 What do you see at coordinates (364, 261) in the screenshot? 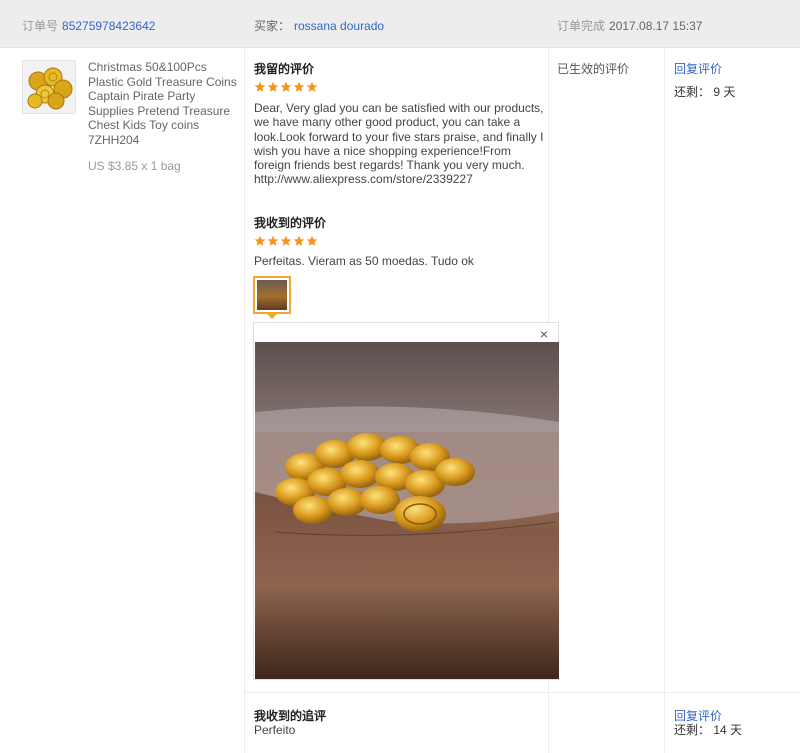
I see `received-review-text: Perfeitas. Vieram as 50 moedas. Tudo ok` at bounding box center [364, 261].